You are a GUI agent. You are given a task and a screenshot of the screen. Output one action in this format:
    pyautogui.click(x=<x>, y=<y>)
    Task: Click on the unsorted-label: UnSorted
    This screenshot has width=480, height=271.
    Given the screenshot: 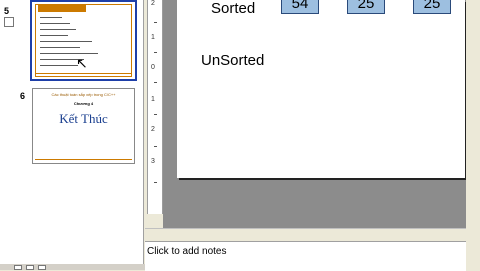 What is the action you would take?
    pyautogui.click(x=233, y=60)
    